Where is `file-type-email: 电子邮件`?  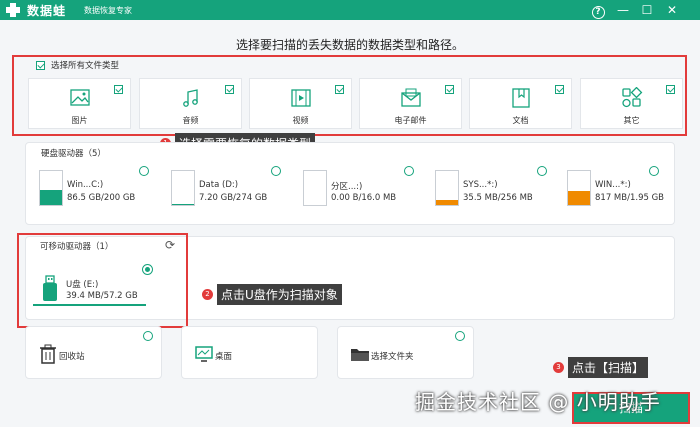 file-type-email: 电子邮件 is located at coordinates (410, 103).